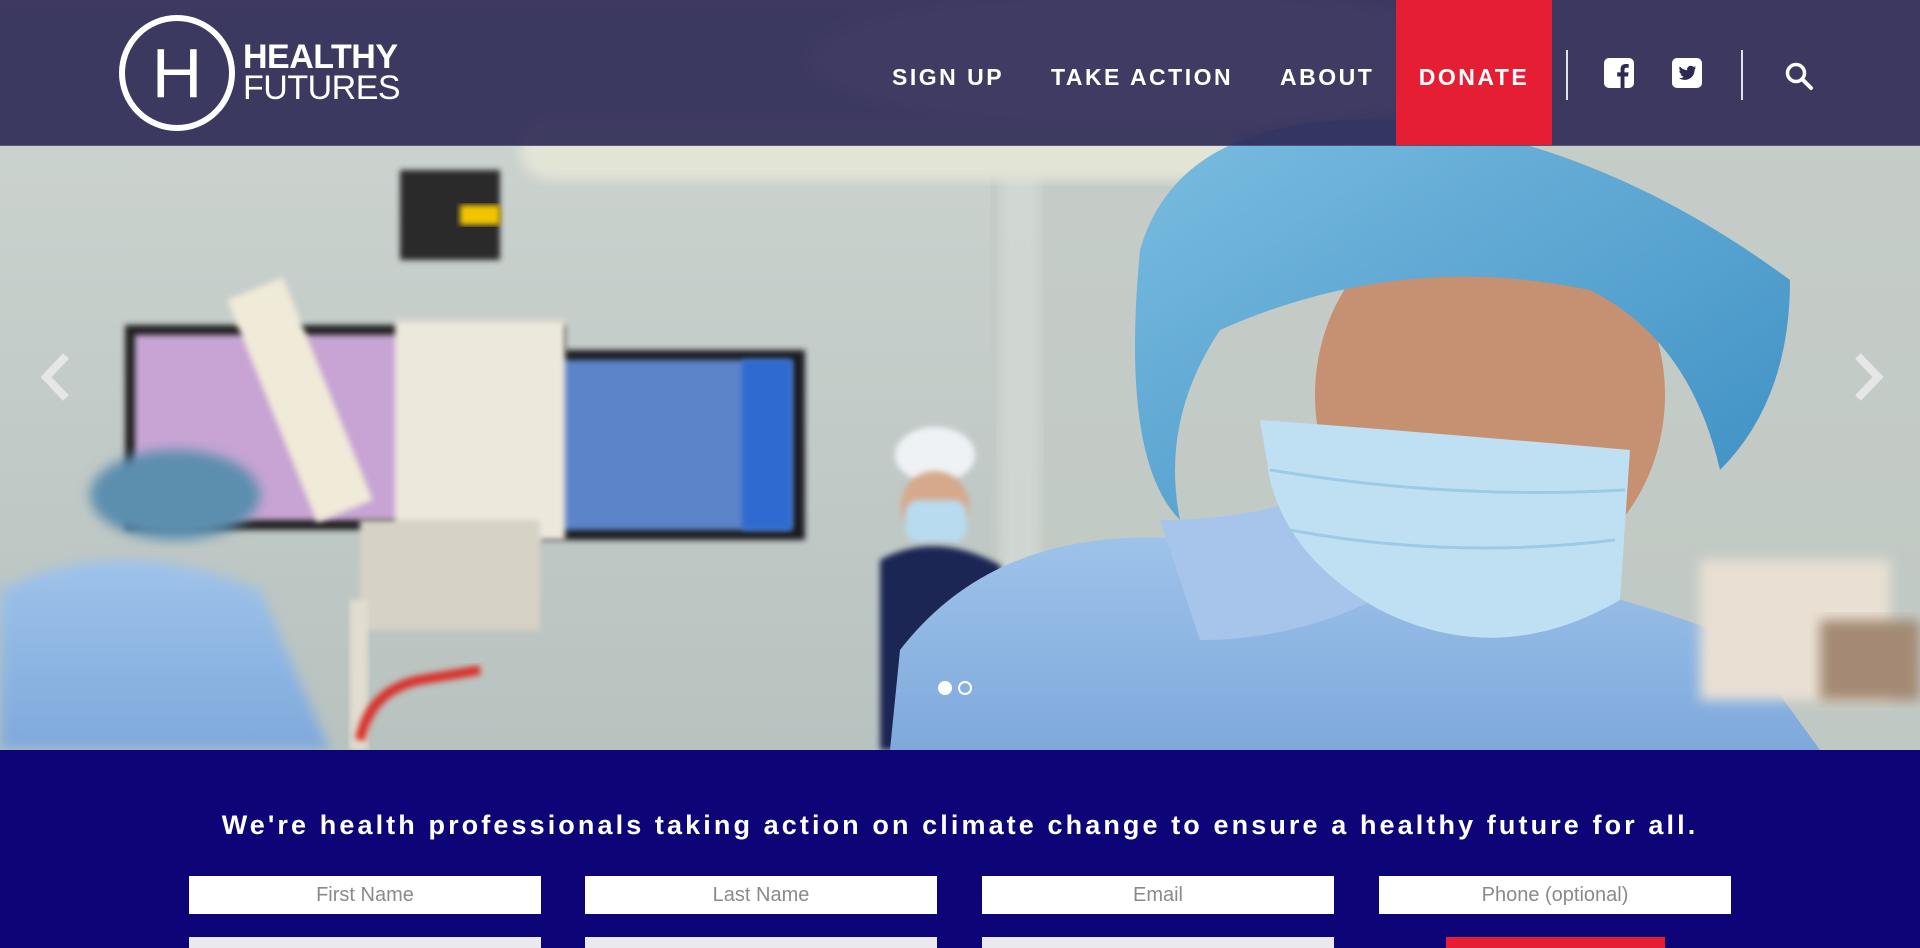 Image resolution: width=1920 pixels, height=948 pixels. What do you see at coordinates (58, 377) in the screenshot?
I see `chevron-left-icon` at bounding box center [58, 377].